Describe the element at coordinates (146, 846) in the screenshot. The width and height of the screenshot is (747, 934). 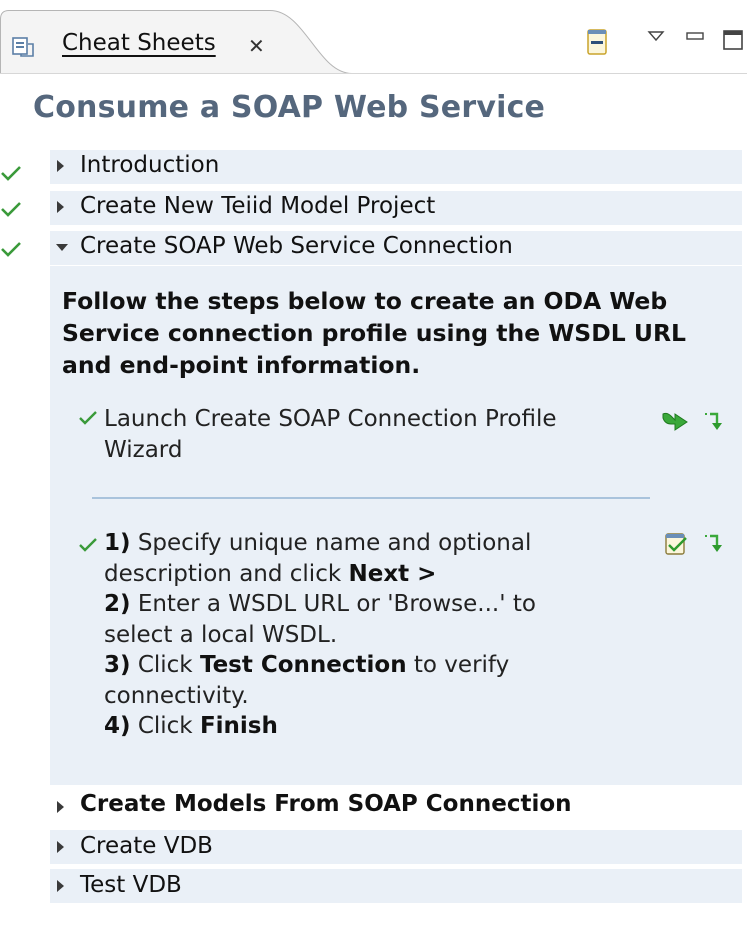
I see `item-label: Create VDB` at that location.